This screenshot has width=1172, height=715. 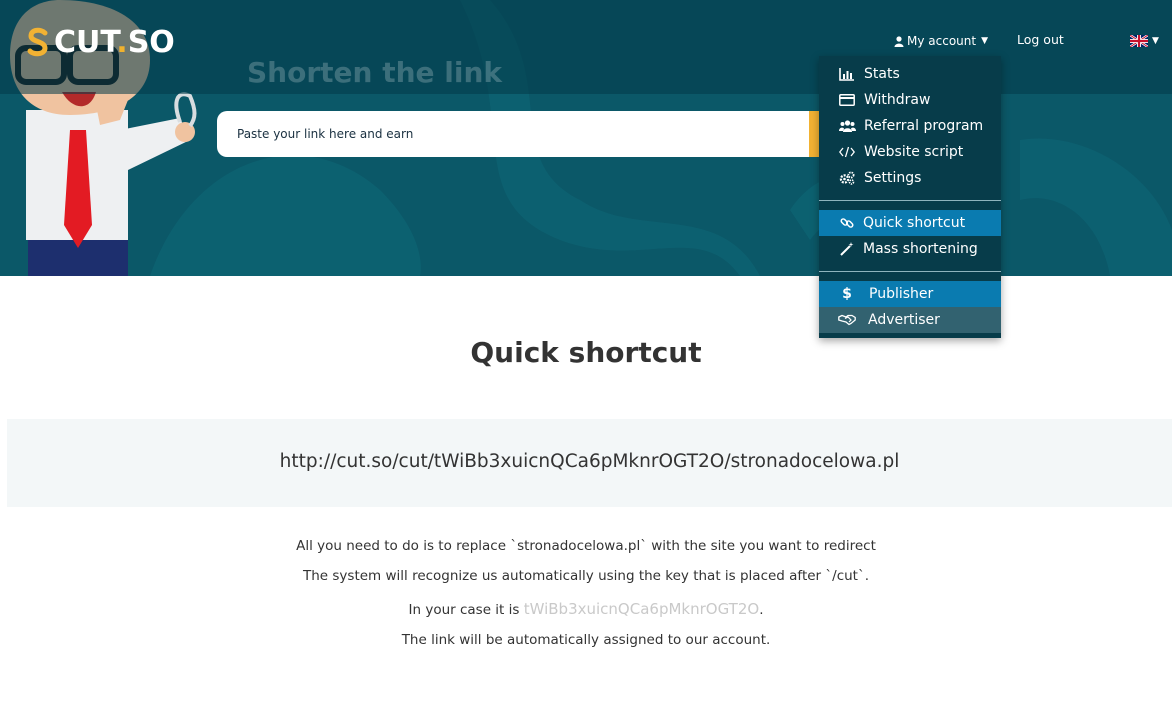 What do you see at coordinates (847, 294) in the screenshot?
I see `dollar-icon: $` at bounding box center [847, 294].